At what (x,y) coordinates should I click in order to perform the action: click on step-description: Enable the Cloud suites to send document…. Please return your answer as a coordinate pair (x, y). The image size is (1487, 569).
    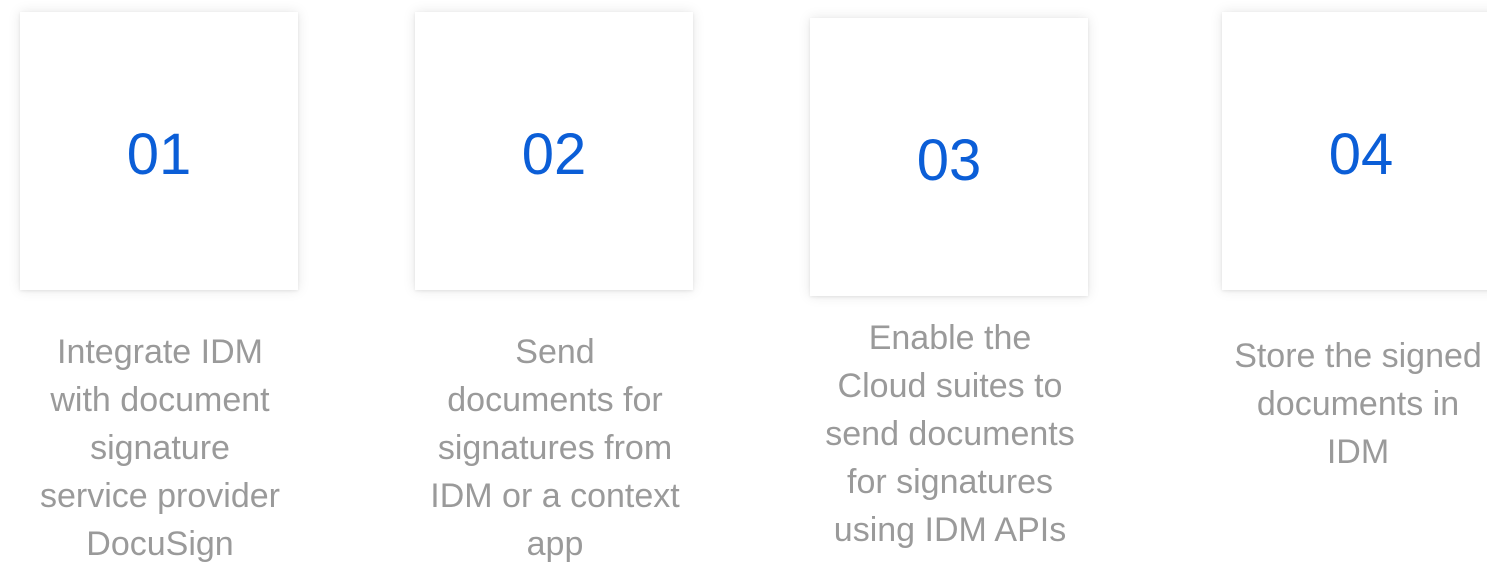
    Looking at the image, I should click on (950, 434).